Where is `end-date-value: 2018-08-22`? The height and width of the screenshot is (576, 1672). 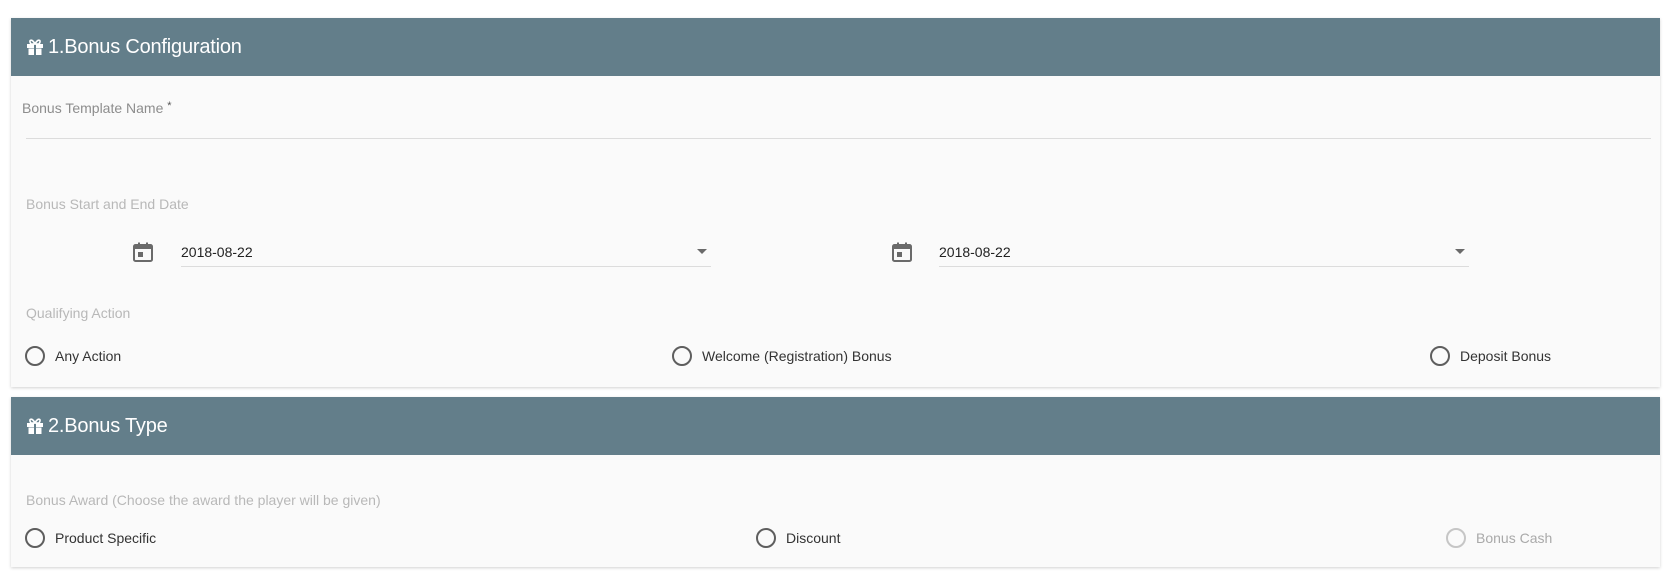
end-date-value: 2018-08-22 is located at coordinates (975, 252).